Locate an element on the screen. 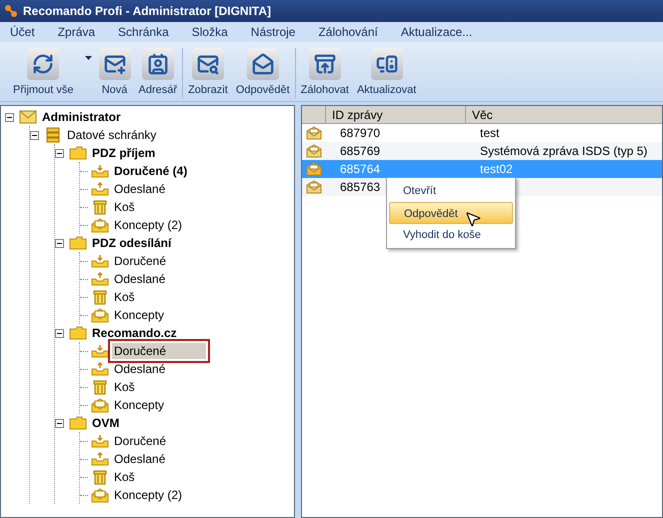 This screenshot has width=663, height=518. table-cell-text: 685769 is located at coordinates (360, 151).